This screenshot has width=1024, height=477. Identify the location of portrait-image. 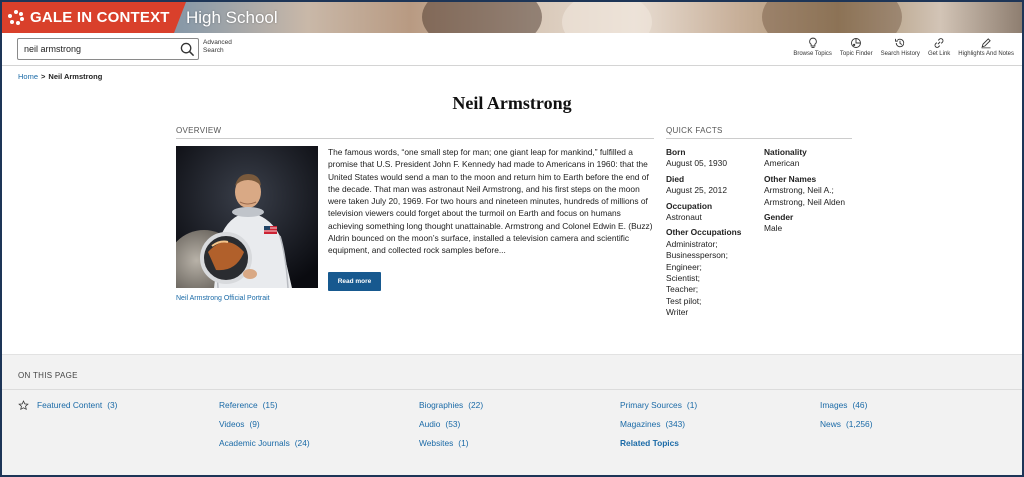
(247, 217).